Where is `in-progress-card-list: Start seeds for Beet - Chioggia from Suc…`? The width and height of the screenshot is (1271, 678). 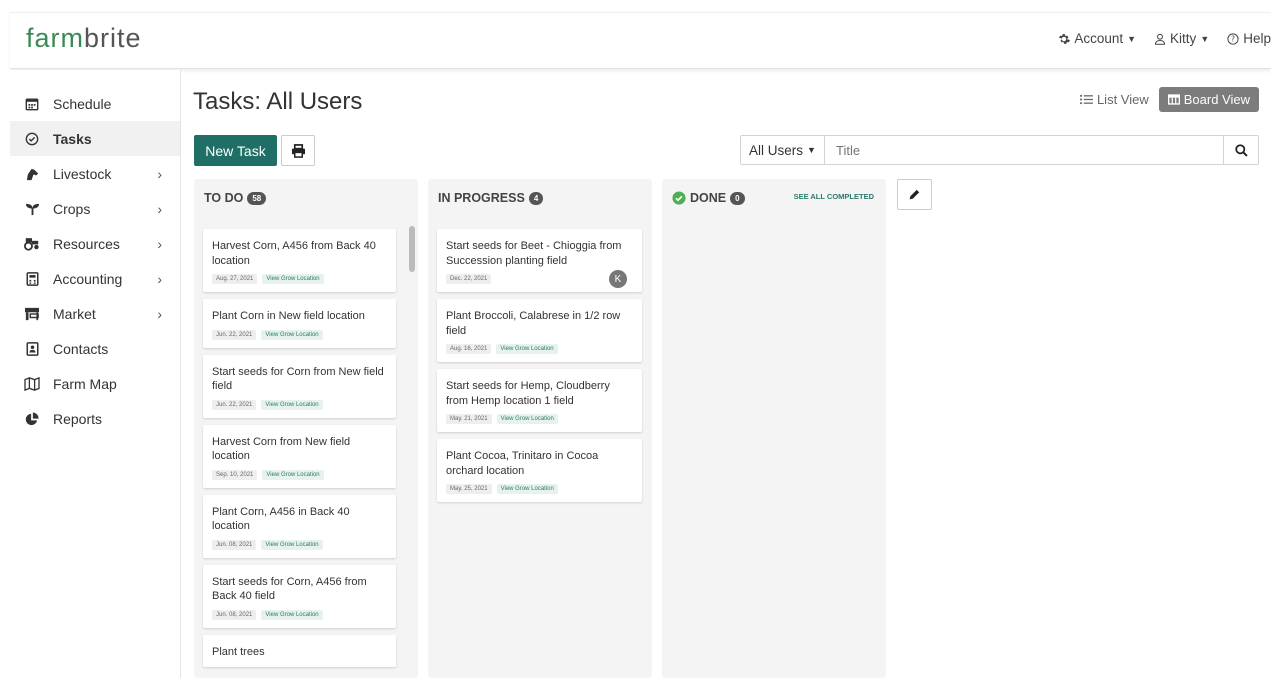
in-progress-card-list: Start seeds for Beet - Chioggia from Suc… is located at coordinates (539, 369).